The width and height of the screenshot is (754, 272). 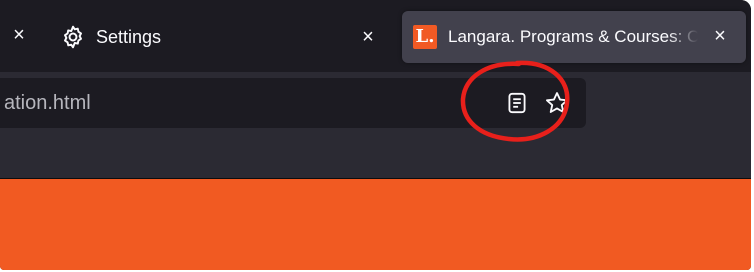 What do you see at coordinates (368, 37) in the screenshot?
I see `close-settings-tab-button: ×` at bounding box center [368, 37].